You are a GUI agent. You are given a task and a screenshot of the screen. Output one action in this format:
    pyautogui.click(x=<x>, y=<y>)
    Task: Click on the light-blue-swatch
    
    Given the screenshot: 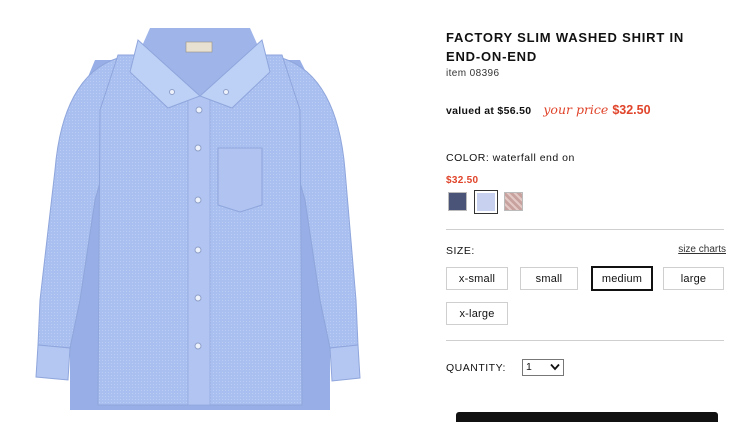 What is the action you would take?
    pyautogui.click(x=486, y=202)
    